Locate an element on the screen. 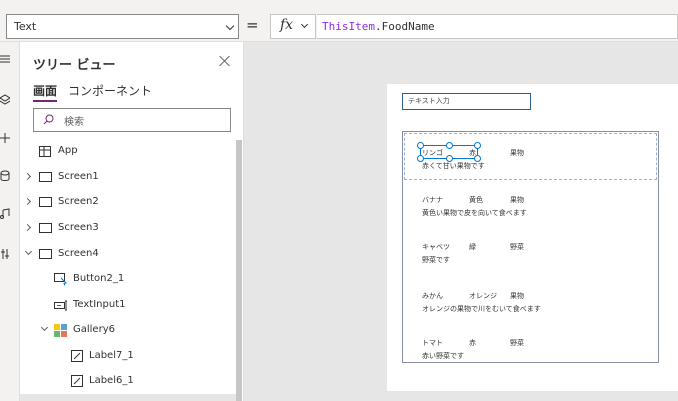 This screenshot has width=678, height=401. tree-node-label: Screen1 is located at coordinates (78, 176).